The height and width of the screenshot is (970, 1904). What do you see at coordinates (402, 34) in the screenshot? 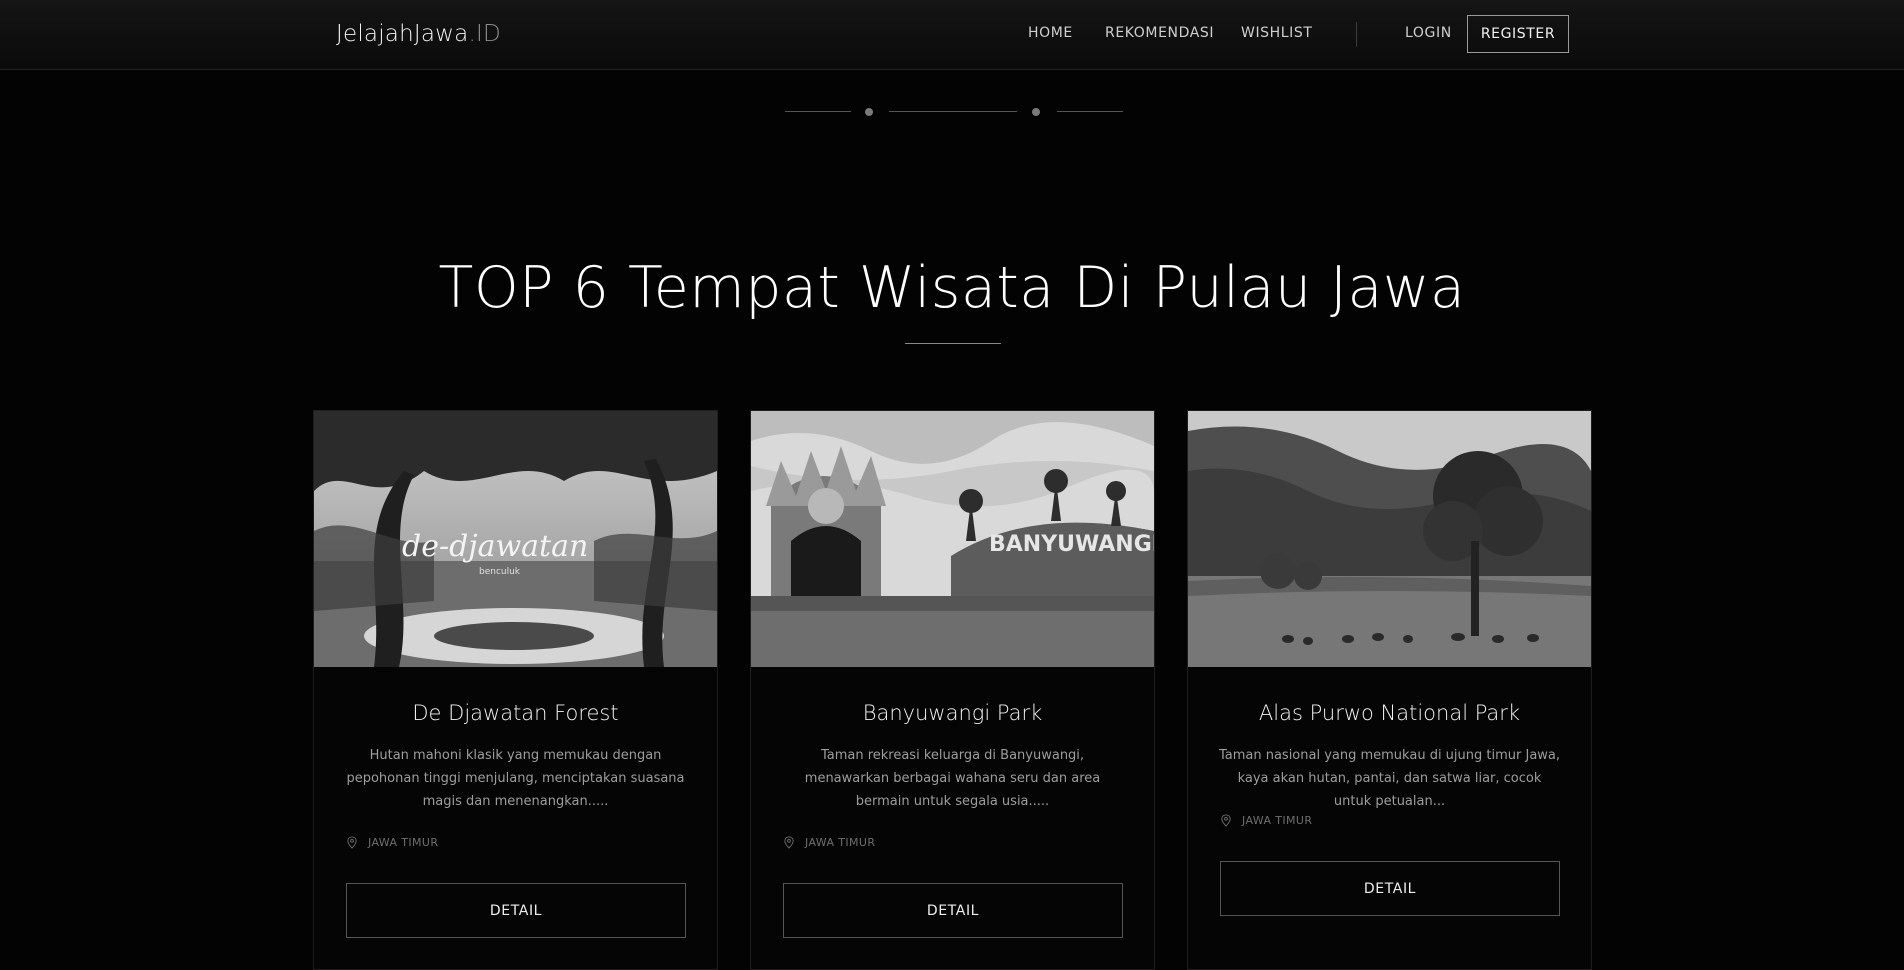
I see `brand-name: JelajahJawa` at bounding box center [402, 34].